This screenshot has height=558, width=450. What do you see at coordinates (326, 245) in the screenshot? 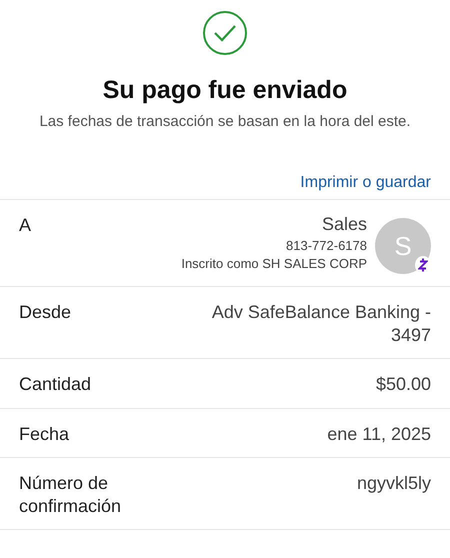
I see `recipient-phone: 813-772-6178` at bounding box center [326, 245].